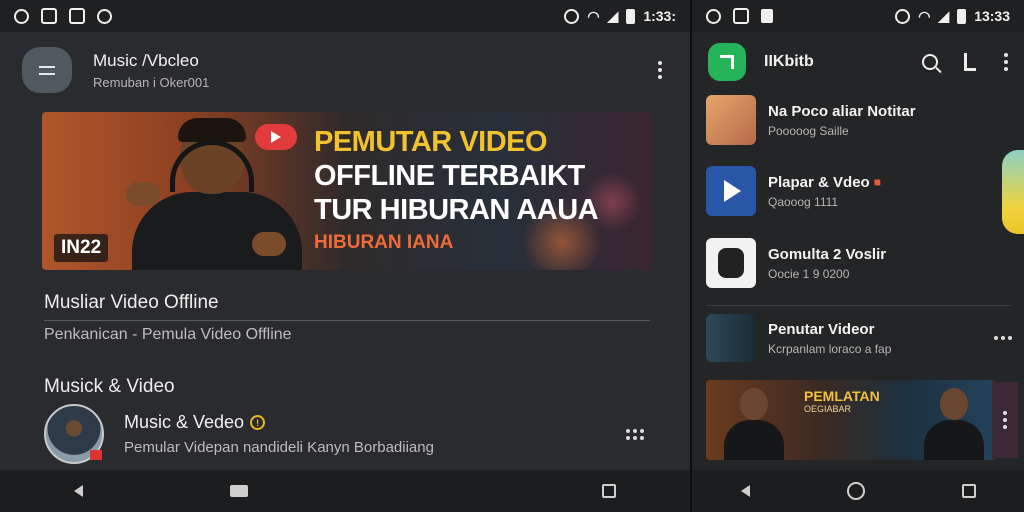 The image size is (1024, 512). What do you see at coordinates (859, 62) in the screenshot?
I see `app-header: IIKbitb` at bounding box center [859, 62].